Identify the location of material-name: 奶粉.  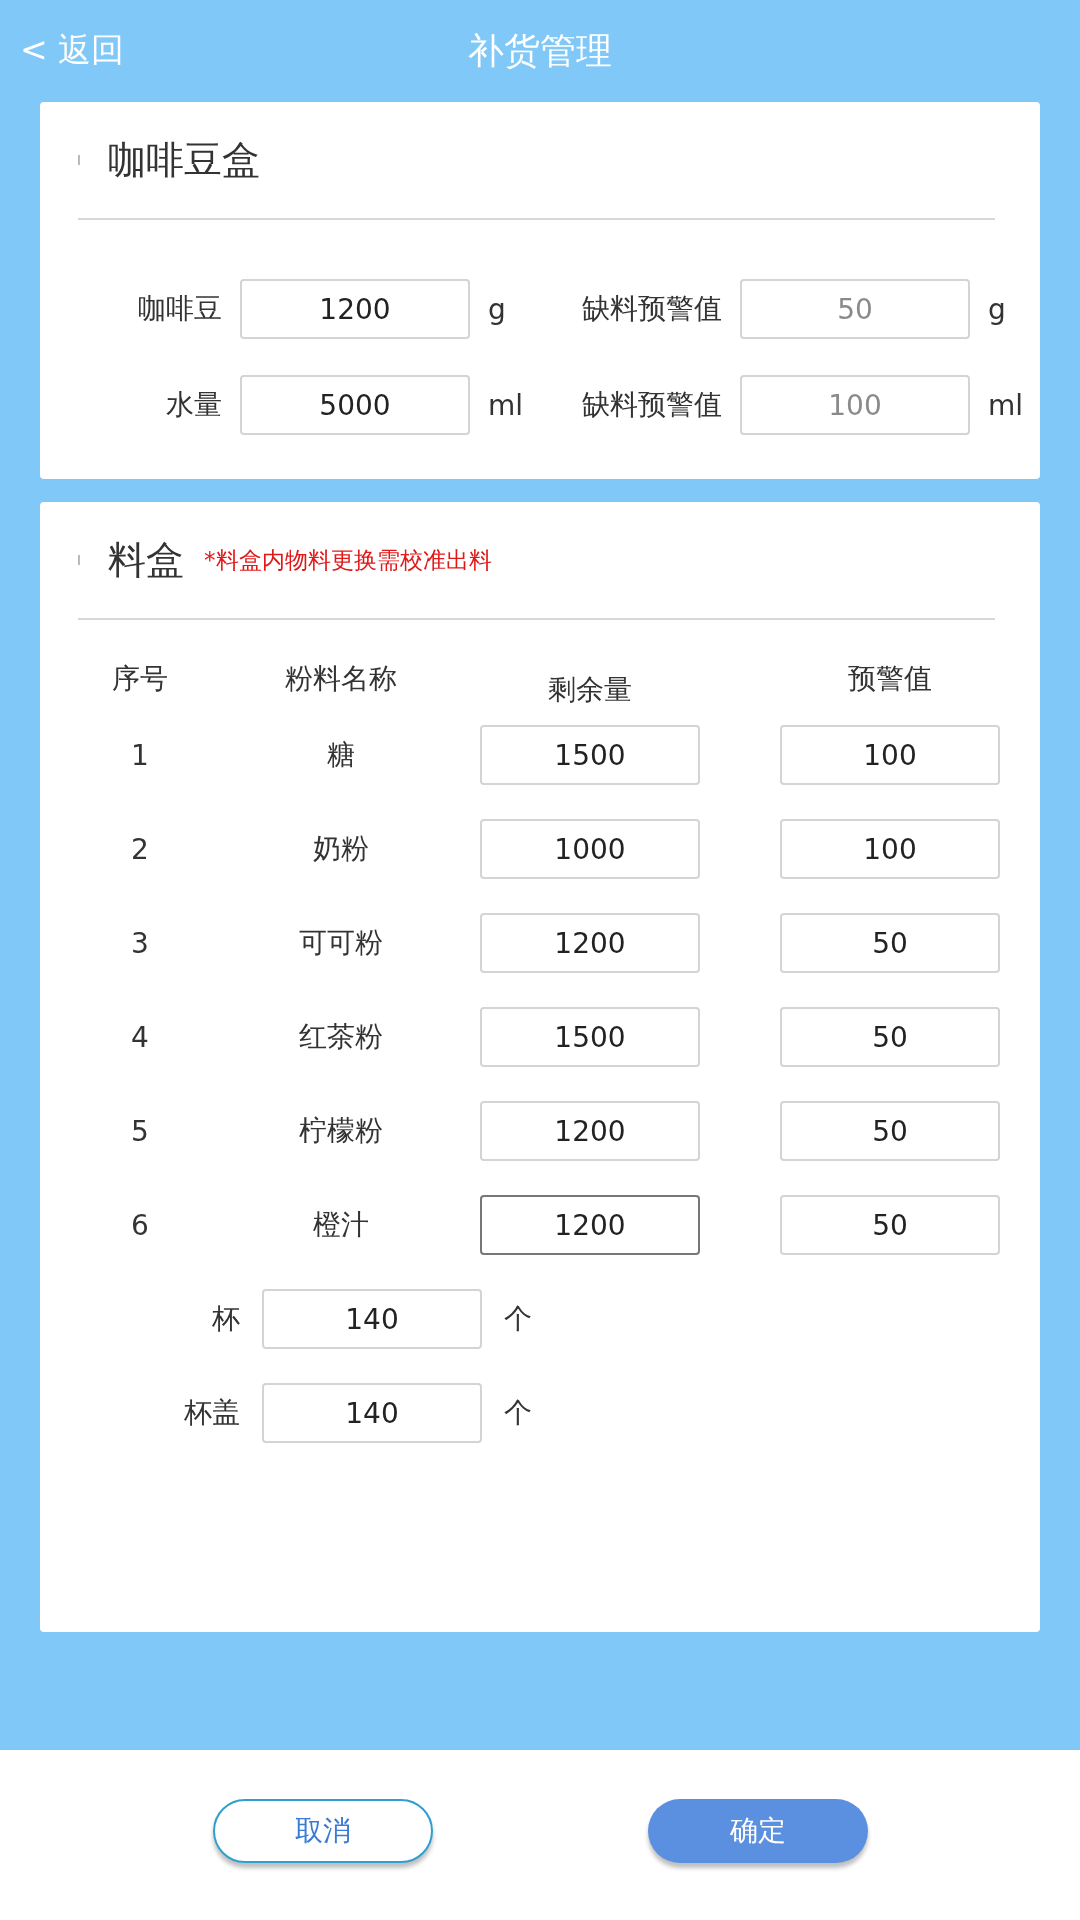
(341, 849).